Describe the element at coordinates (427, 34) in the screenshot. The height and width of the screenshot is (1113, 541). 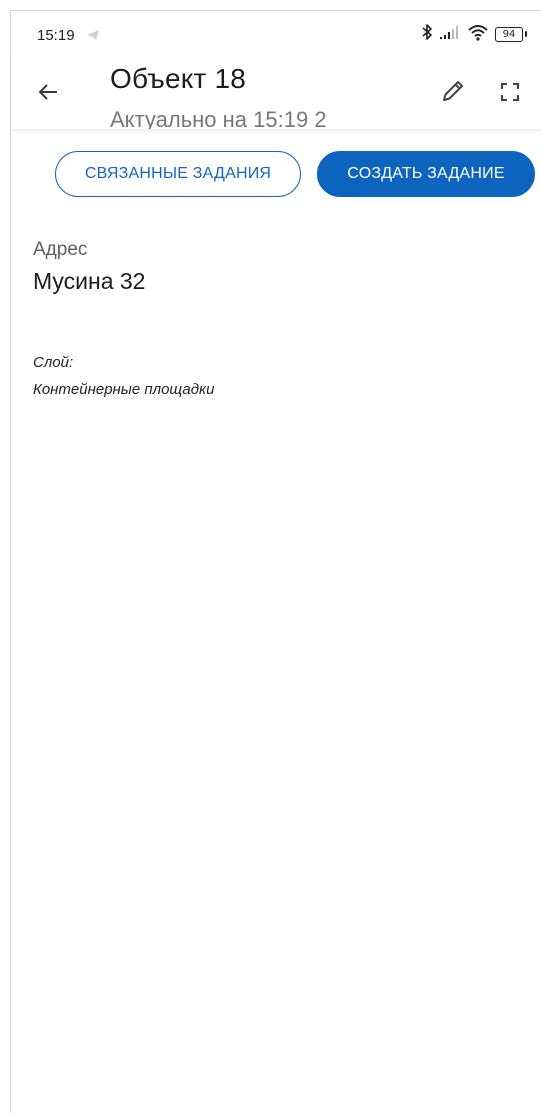
I see `bluetooth-icon` at that location.